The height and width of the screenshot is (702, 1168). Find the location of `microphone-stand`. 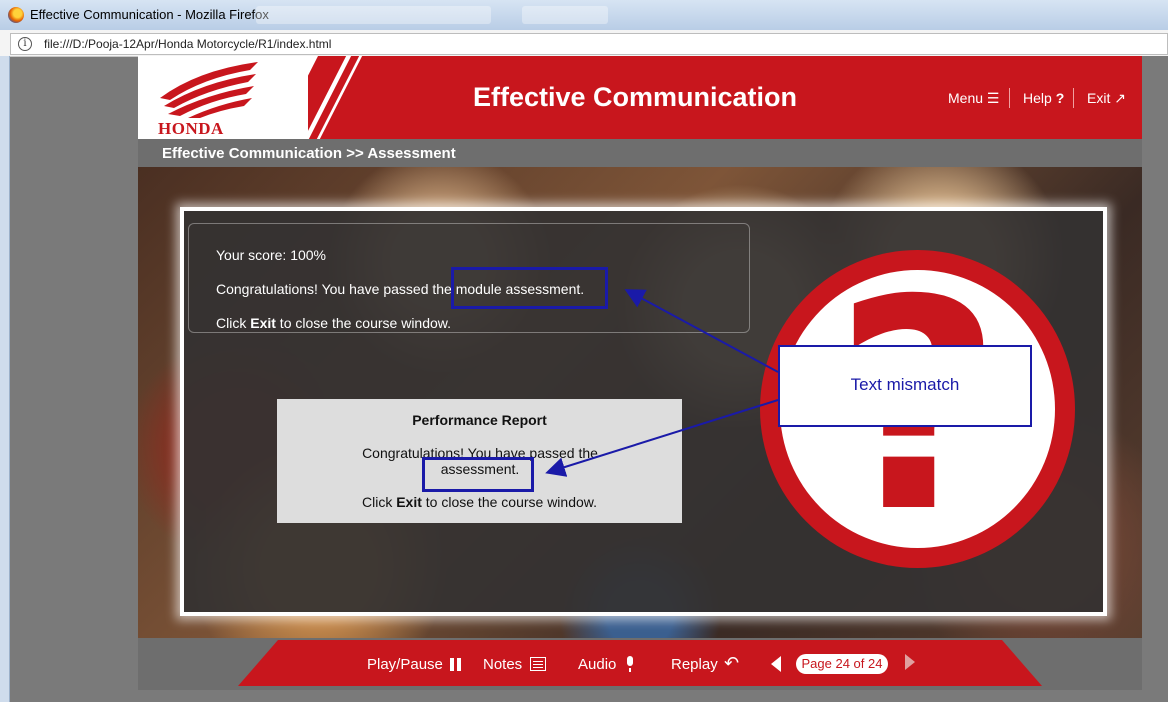

microphone-stand is located at coordinates (630, 670).